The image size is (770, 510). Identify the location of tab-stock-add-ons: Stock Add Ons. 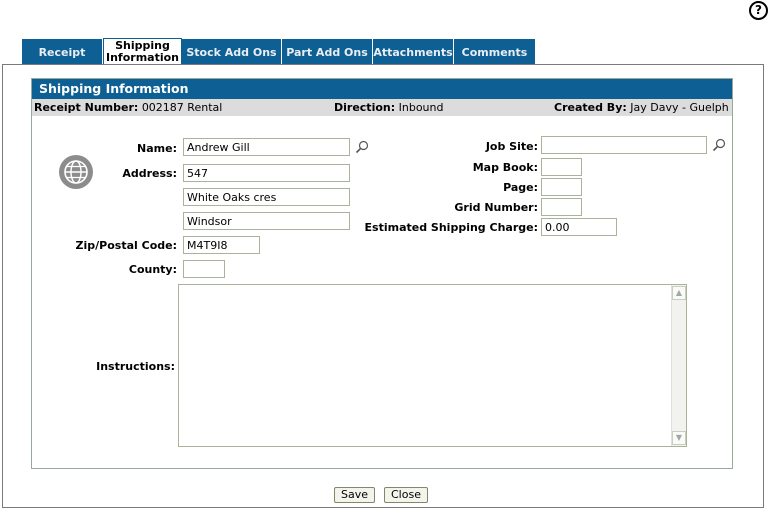
(232, 52).